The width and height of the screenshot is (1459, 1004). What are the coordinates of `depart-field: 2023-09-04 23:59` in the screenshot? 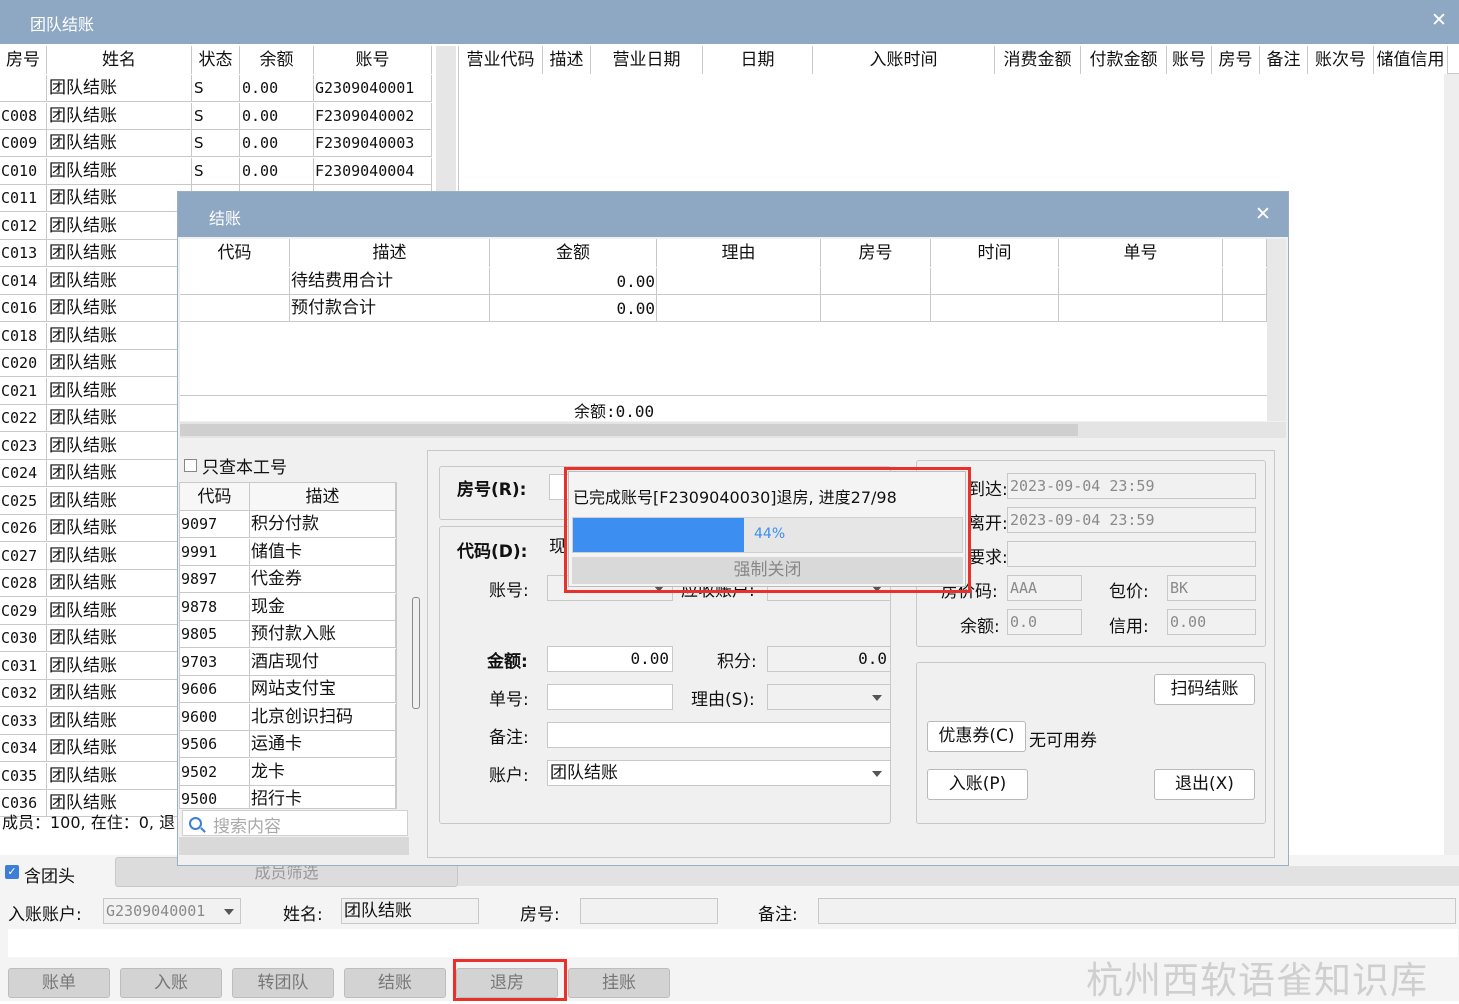 It's located at (1131, 520).